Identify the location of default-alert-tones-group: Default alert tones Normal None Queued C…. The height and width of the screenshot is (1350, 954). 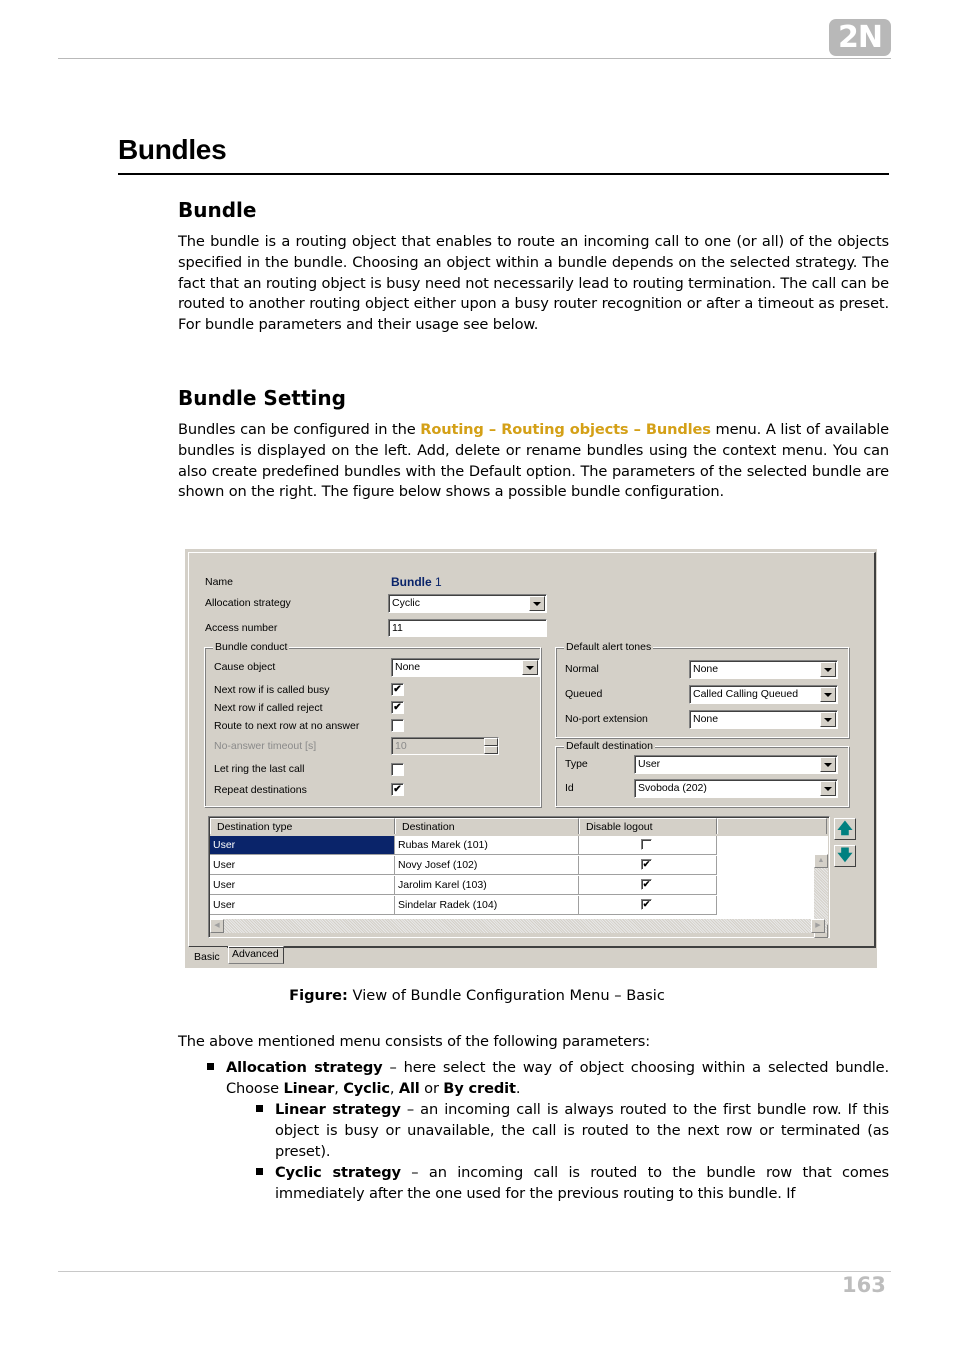
(702, 689).